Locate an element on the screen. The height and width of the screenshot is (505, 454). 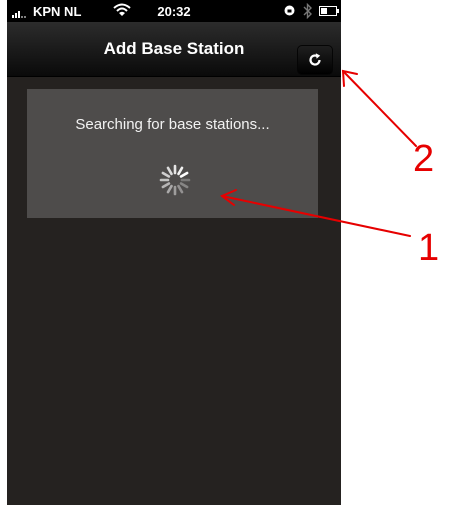
annotation-arrows is located at coordinates (318, 153).